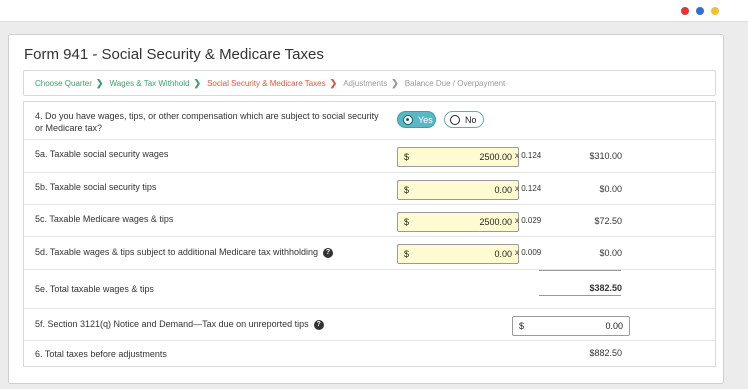 The image size is (748, 389). I want to click on l5a-input-box: $, so click(458, 157).